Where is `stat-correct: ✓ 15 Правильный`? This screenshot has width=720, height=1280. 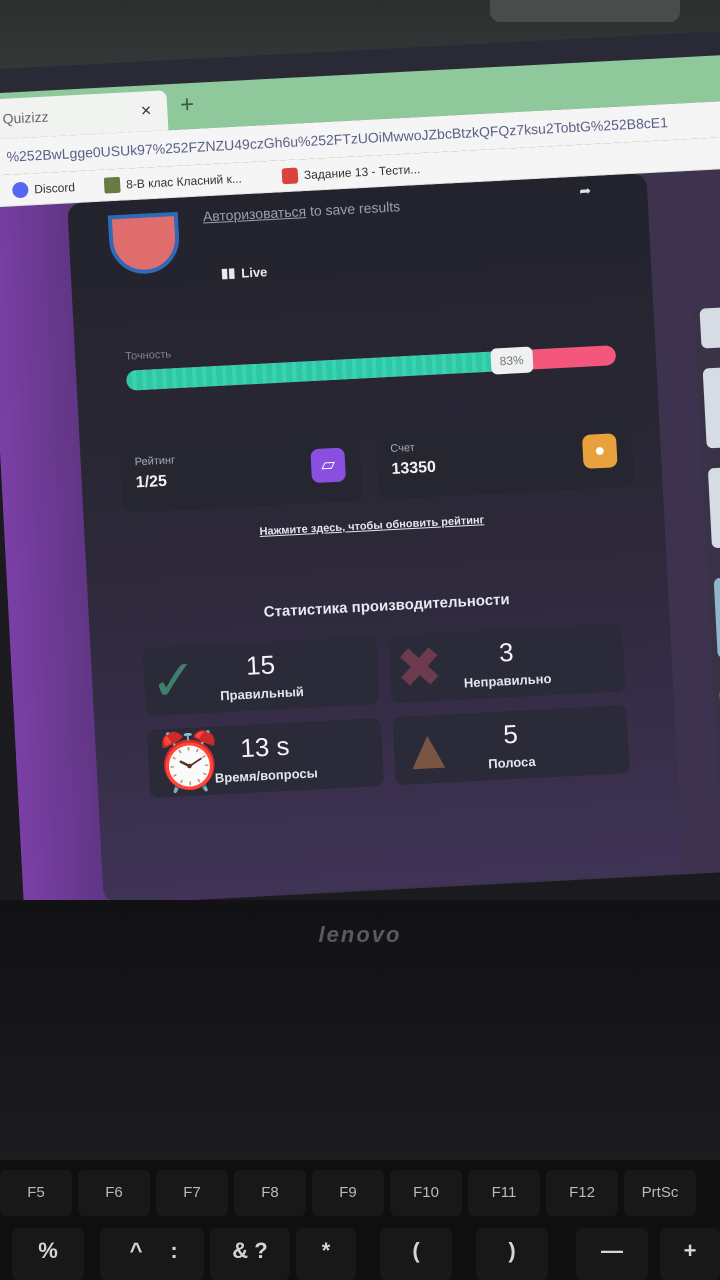
stat-correct: ✓ 15 Правильный is located at coordinates (261, 676).